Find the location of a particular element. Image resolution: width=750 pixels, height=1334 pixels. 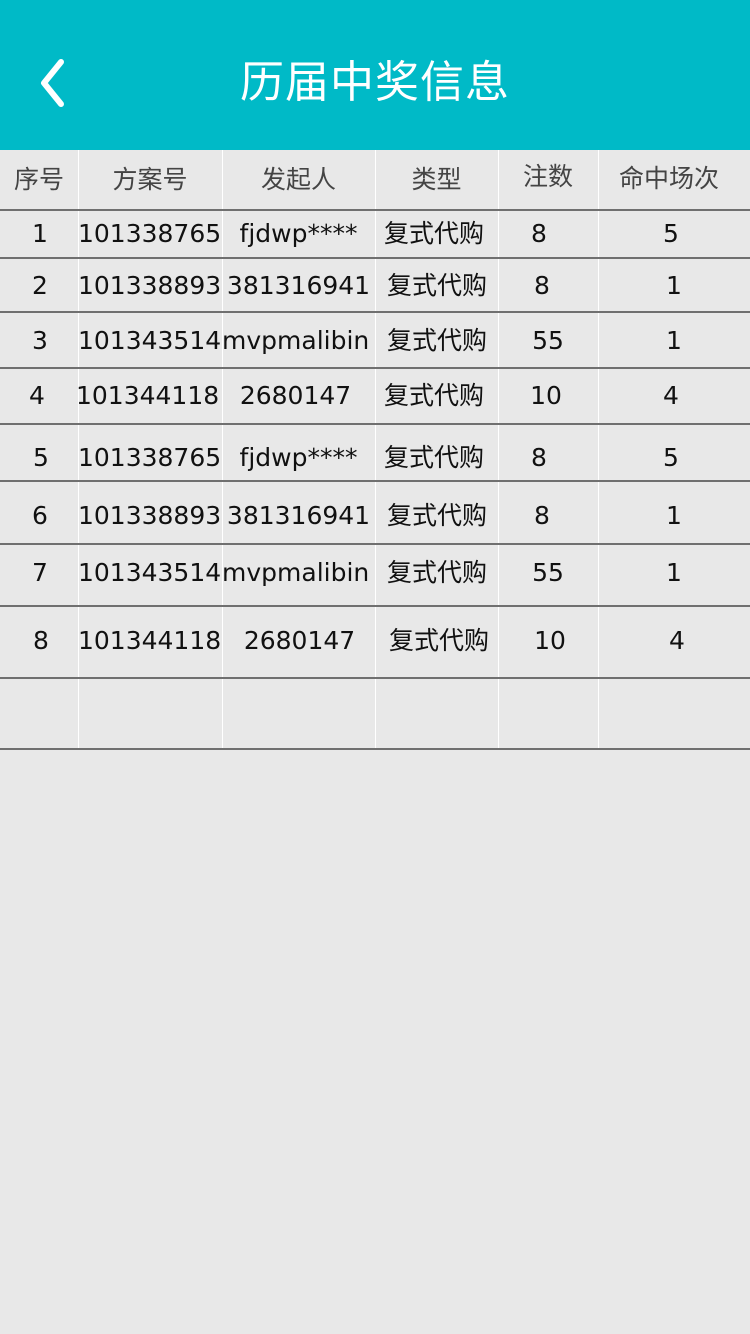

cell-index: 5 is located at coordinates (41, 457).